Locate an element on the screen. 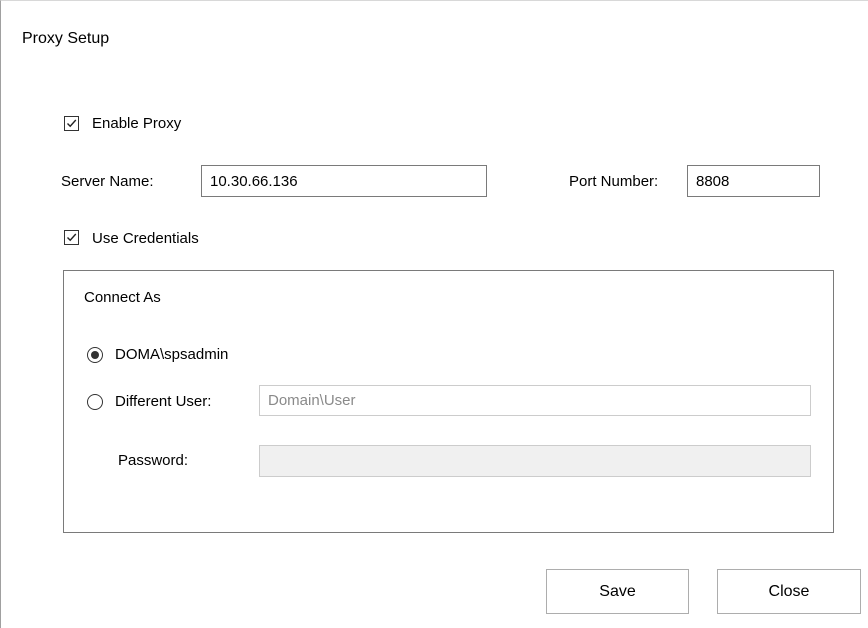 The height and width of the screenshot is (628, 868). current-user-radio is located at coordinates (95, 355).